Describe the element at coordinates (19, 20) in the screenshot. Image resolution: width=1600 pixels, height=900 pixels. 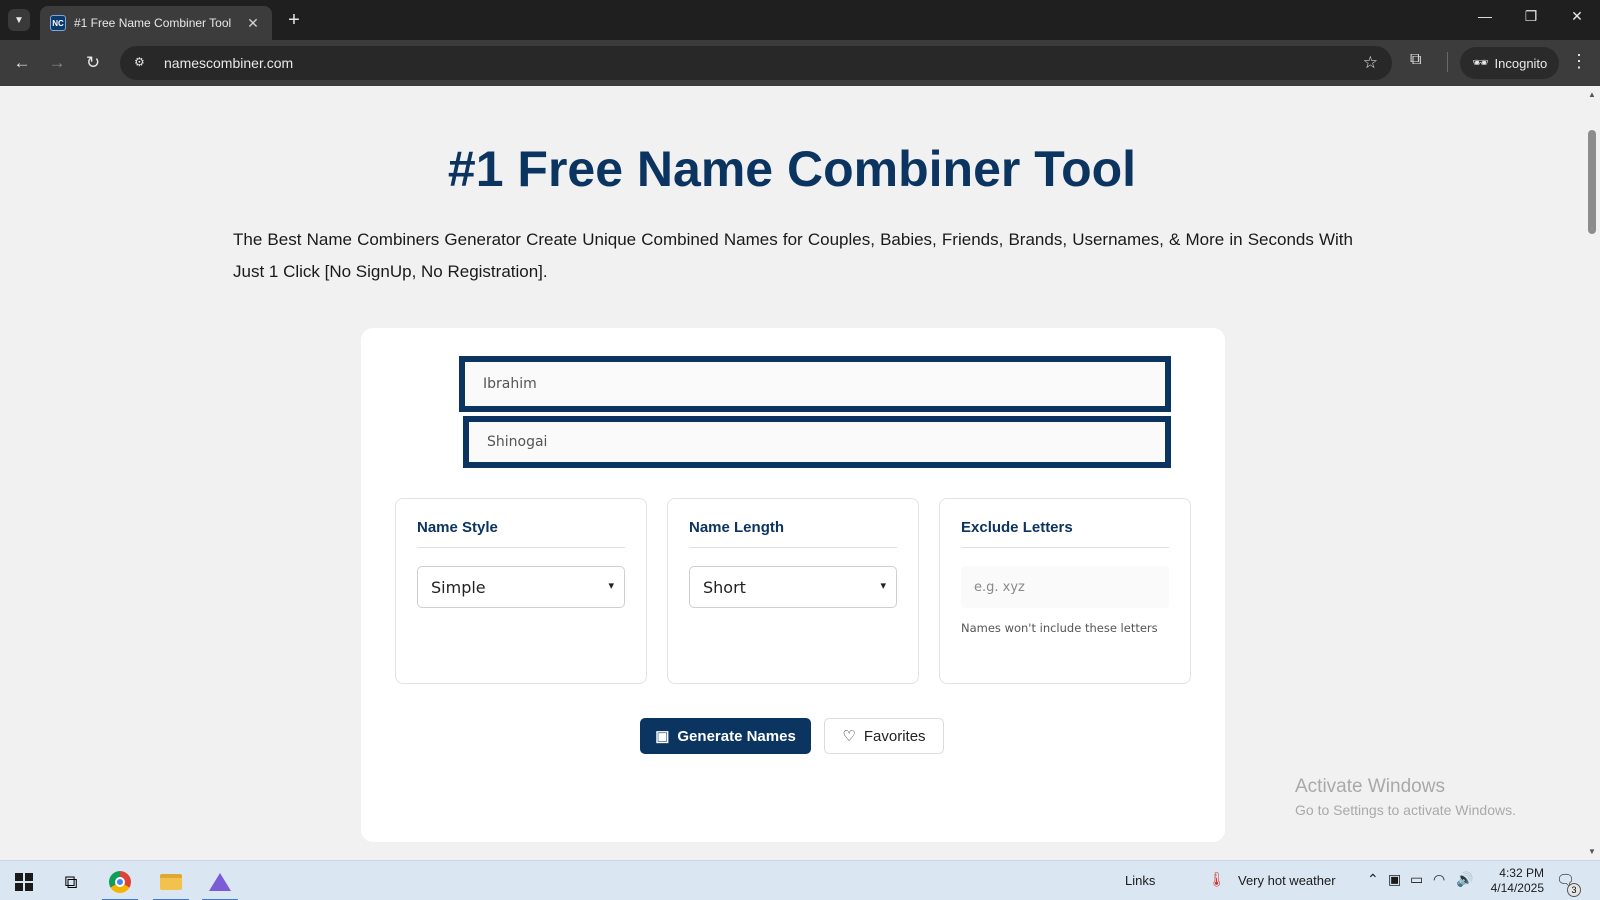
I see `tab-search-chevron-icon: ▼` at that location.